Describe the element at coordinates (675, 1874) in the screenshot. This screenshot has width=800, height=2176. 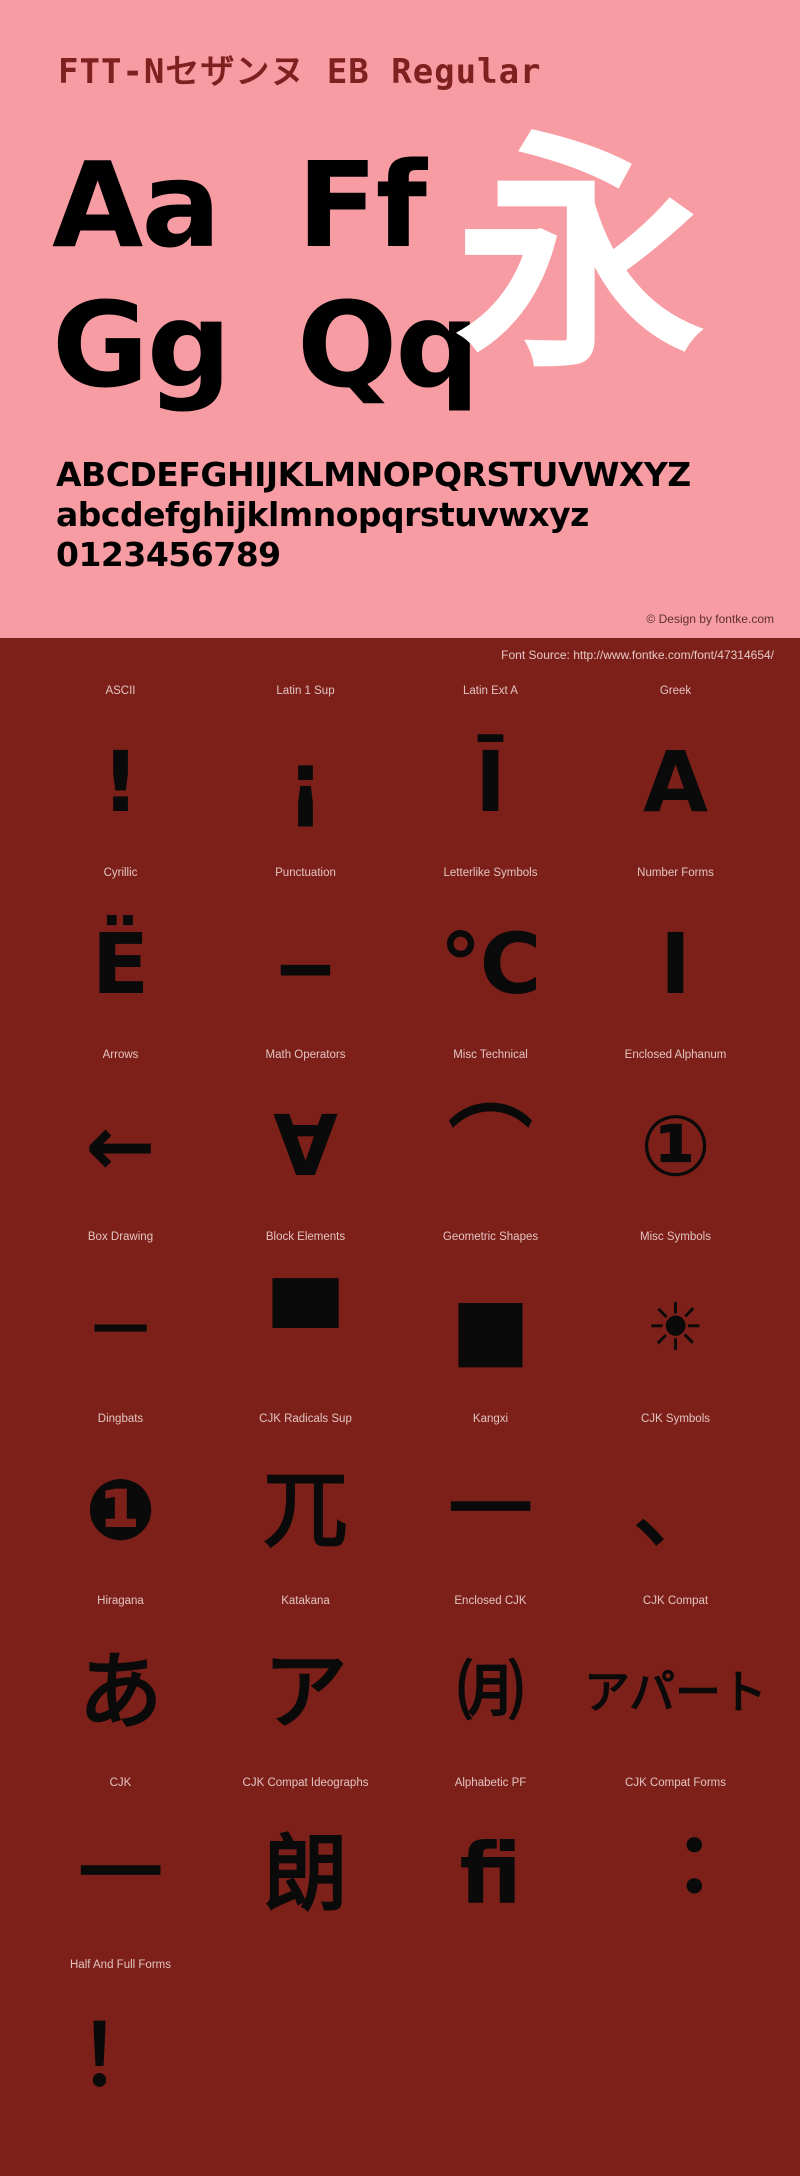
I see `unicode-block-glyph: ︓` at that location.